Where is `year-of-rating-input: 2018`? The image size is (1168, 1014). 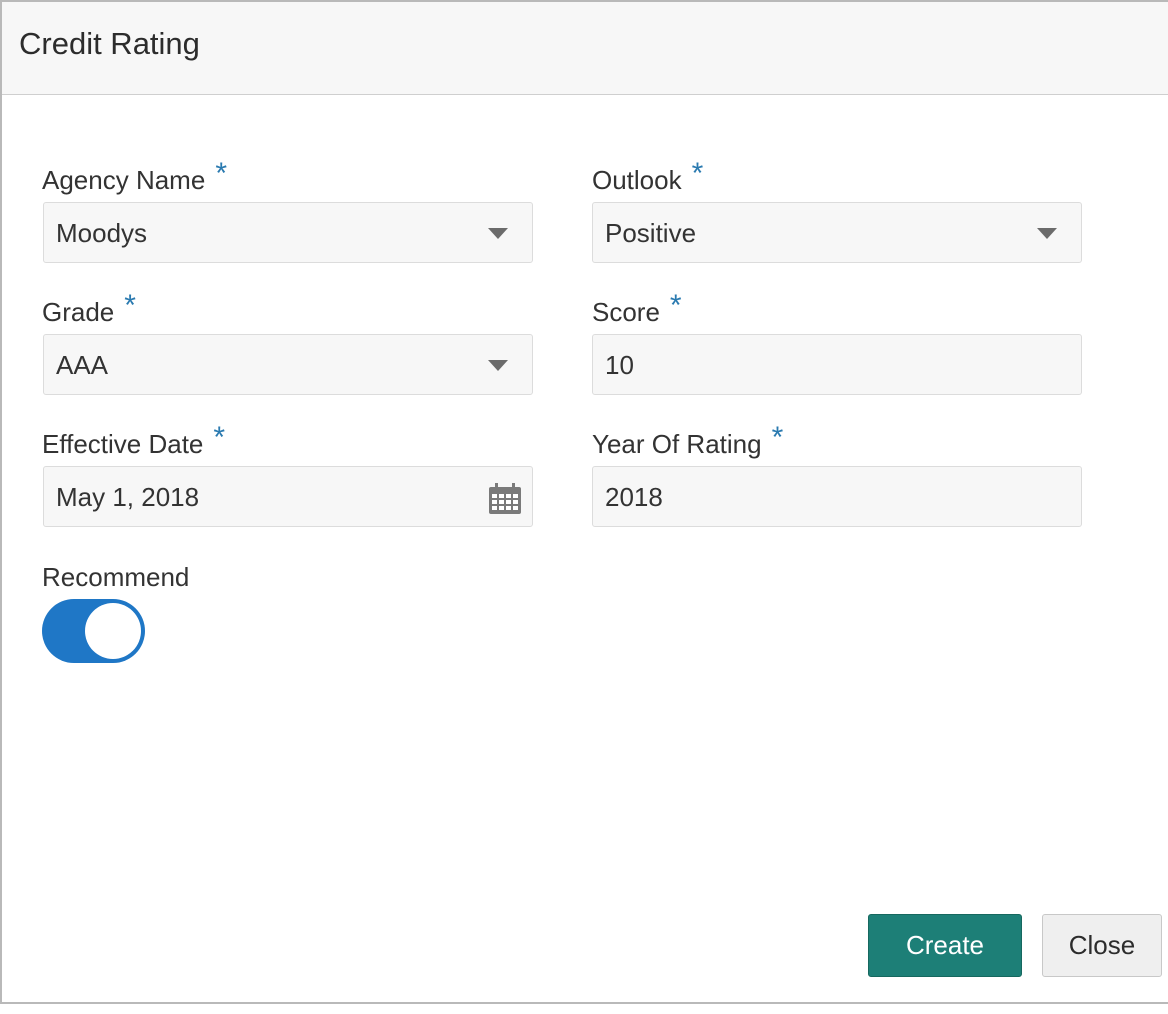 year-of-rating-input: 2018 is located at coordinates (837, 496).